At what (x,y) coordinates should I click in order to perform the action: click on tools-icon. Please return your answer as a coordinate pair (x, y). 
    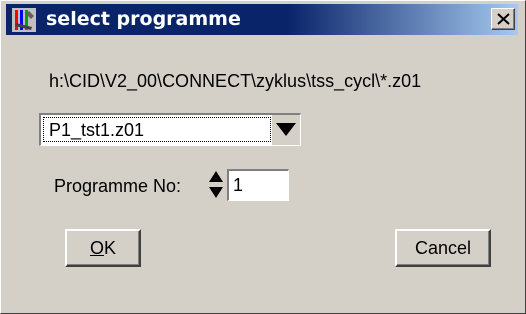
    Looking at the image, I should click on (24, 20).